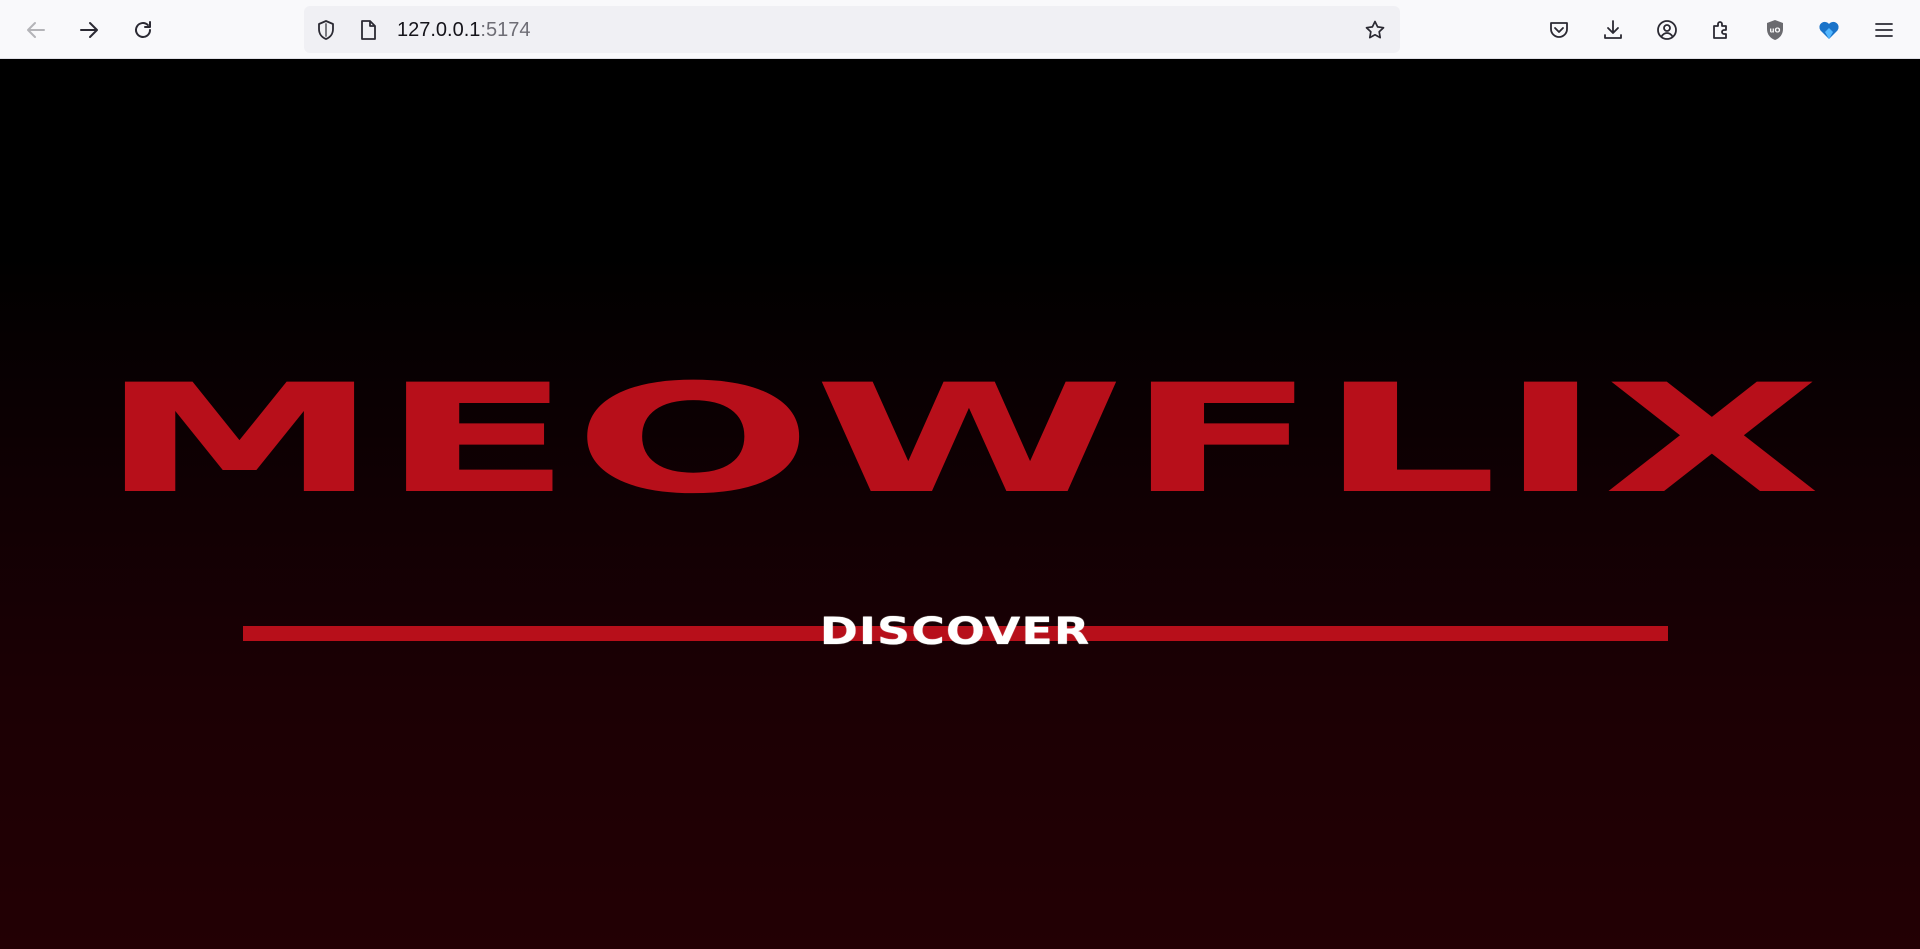 The height and width of the screenshot is (949, 1920). I want to click on forward-button, so click(89, 30).